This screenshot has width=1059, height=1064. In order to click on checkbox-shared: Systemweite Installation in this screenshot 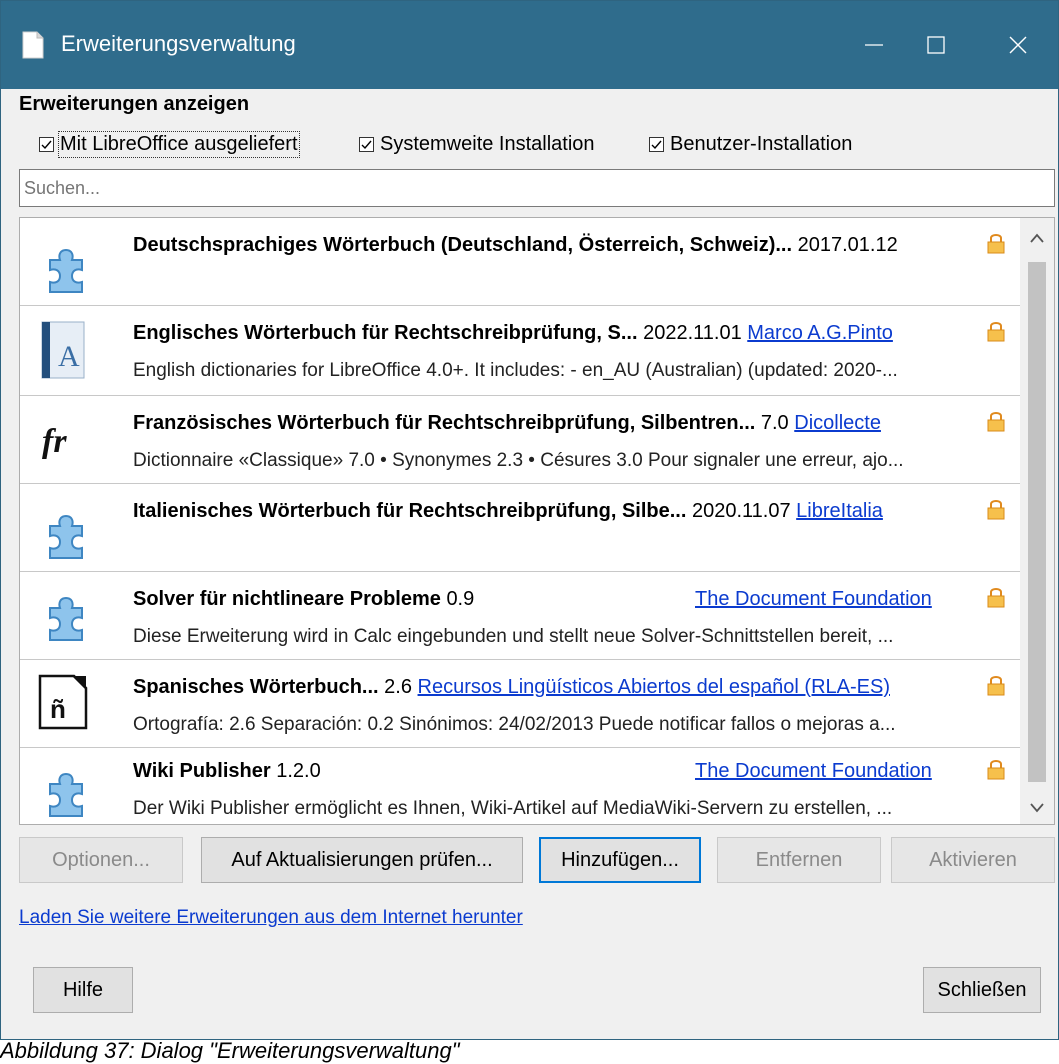, I will do `click(477, 144)`.